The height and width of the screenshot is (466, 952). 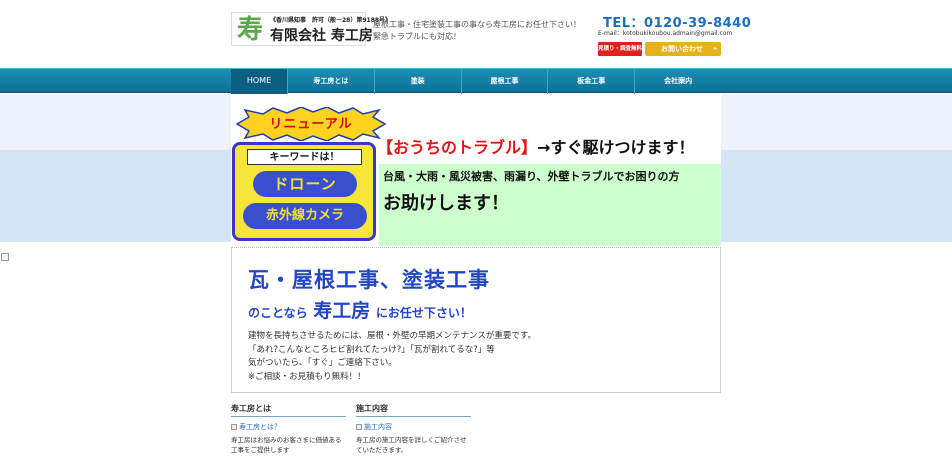 I want to click on contact-button: お問い合わせ ▸, so click(x=683, y=49).